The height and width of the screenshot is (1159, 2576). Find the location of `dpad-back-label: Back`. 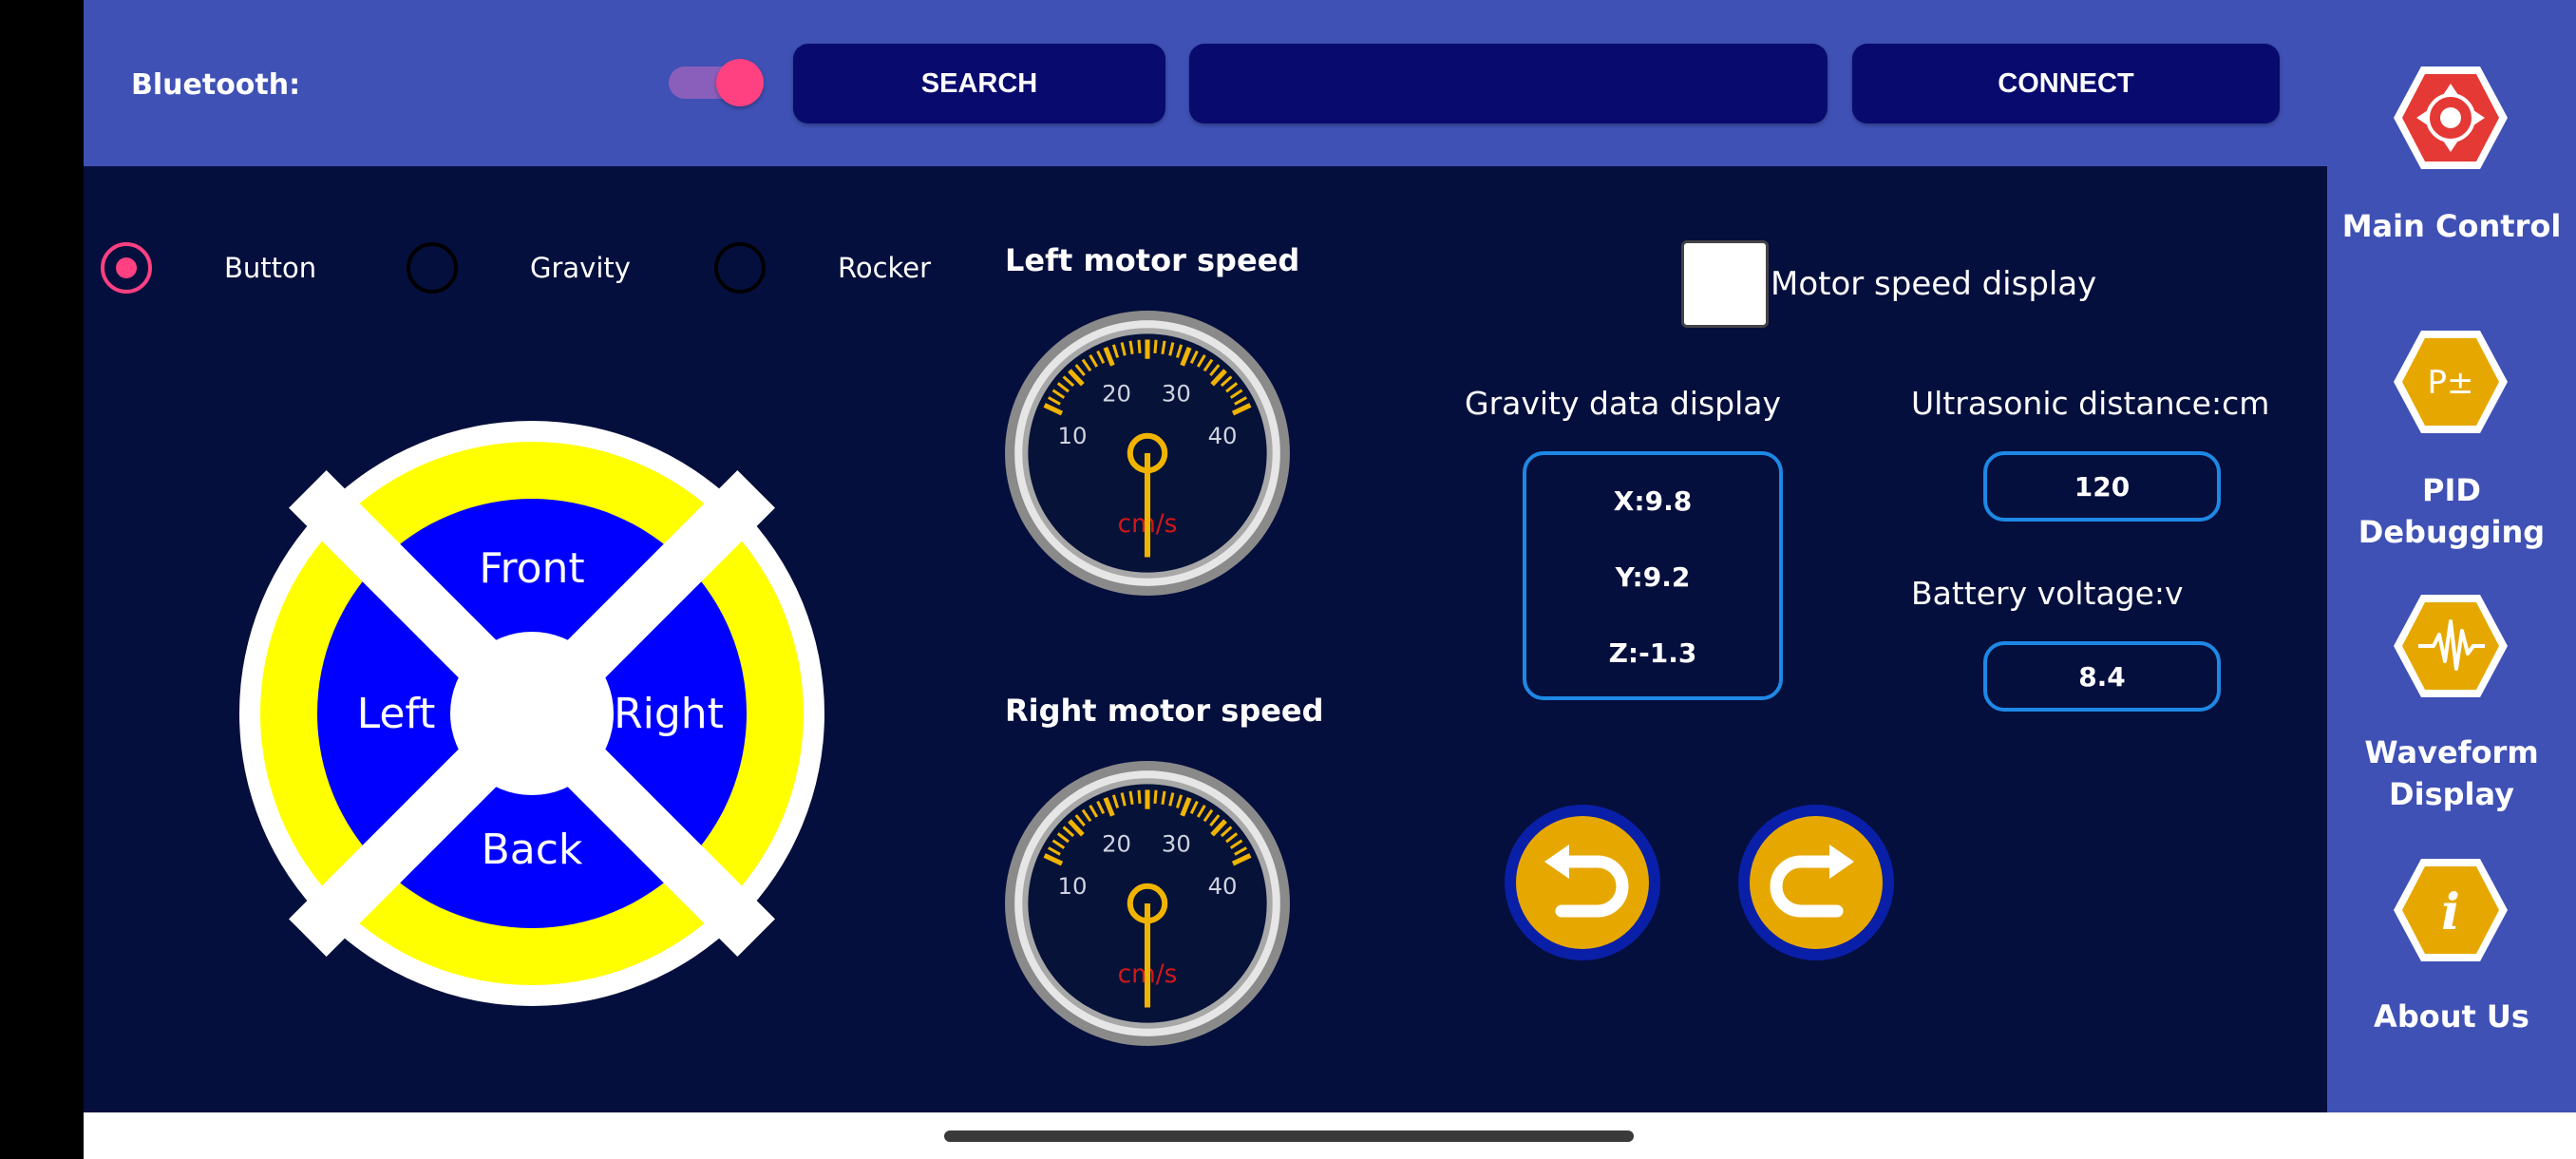

dpad-back-label: Back is located at coordinates (532, 850).